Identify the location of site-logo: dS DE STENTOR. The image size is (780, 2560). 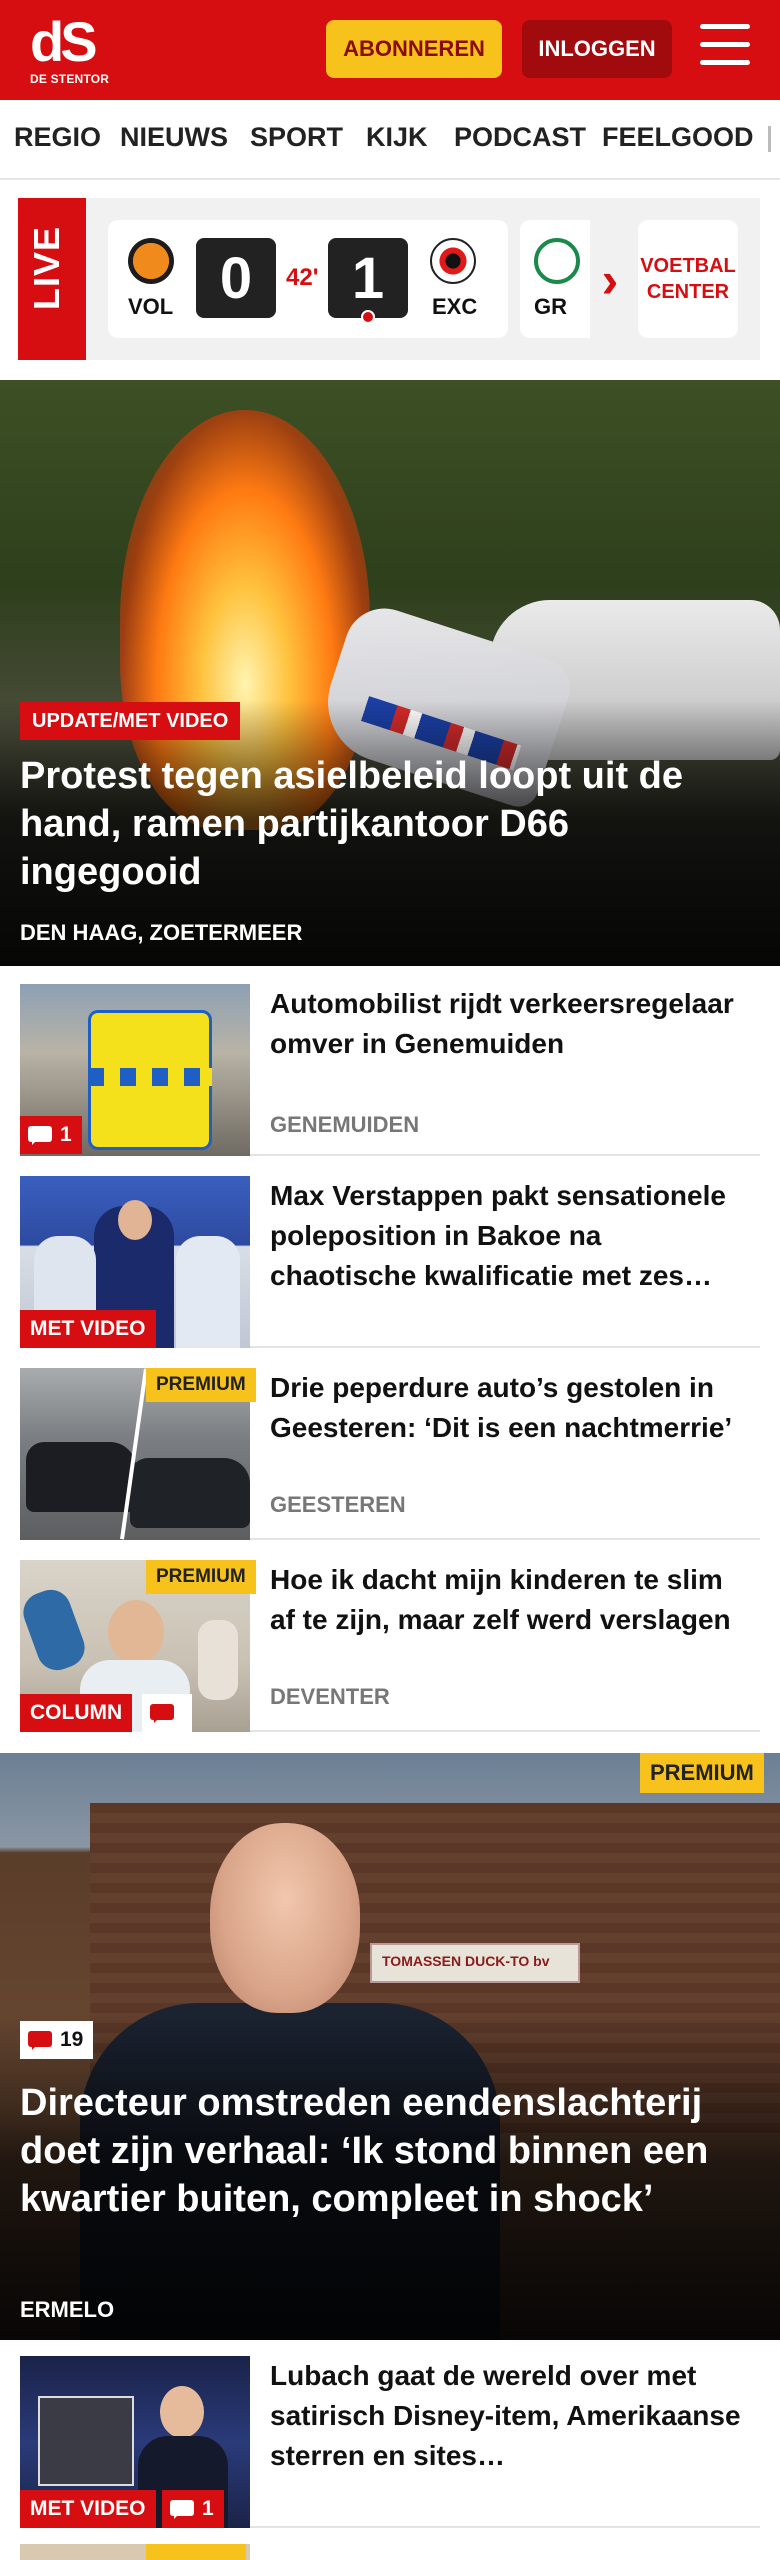
(70, 48).